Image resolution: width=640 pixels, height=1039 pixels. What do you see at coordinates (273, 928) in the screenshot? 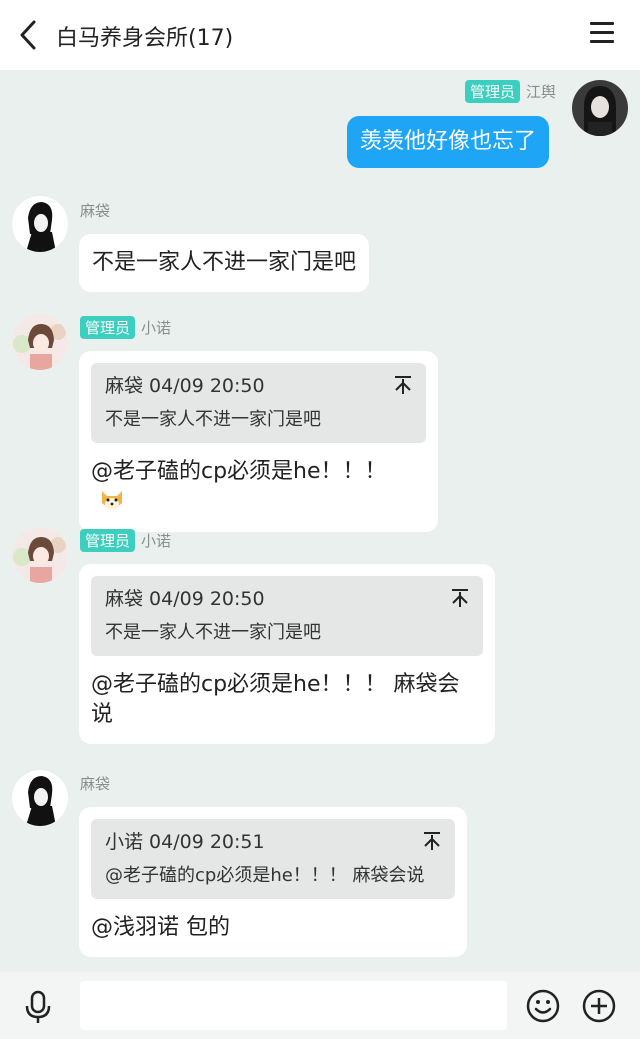
I see `message-text: @浅羽诺 包的` at bounding box center [273, 928].